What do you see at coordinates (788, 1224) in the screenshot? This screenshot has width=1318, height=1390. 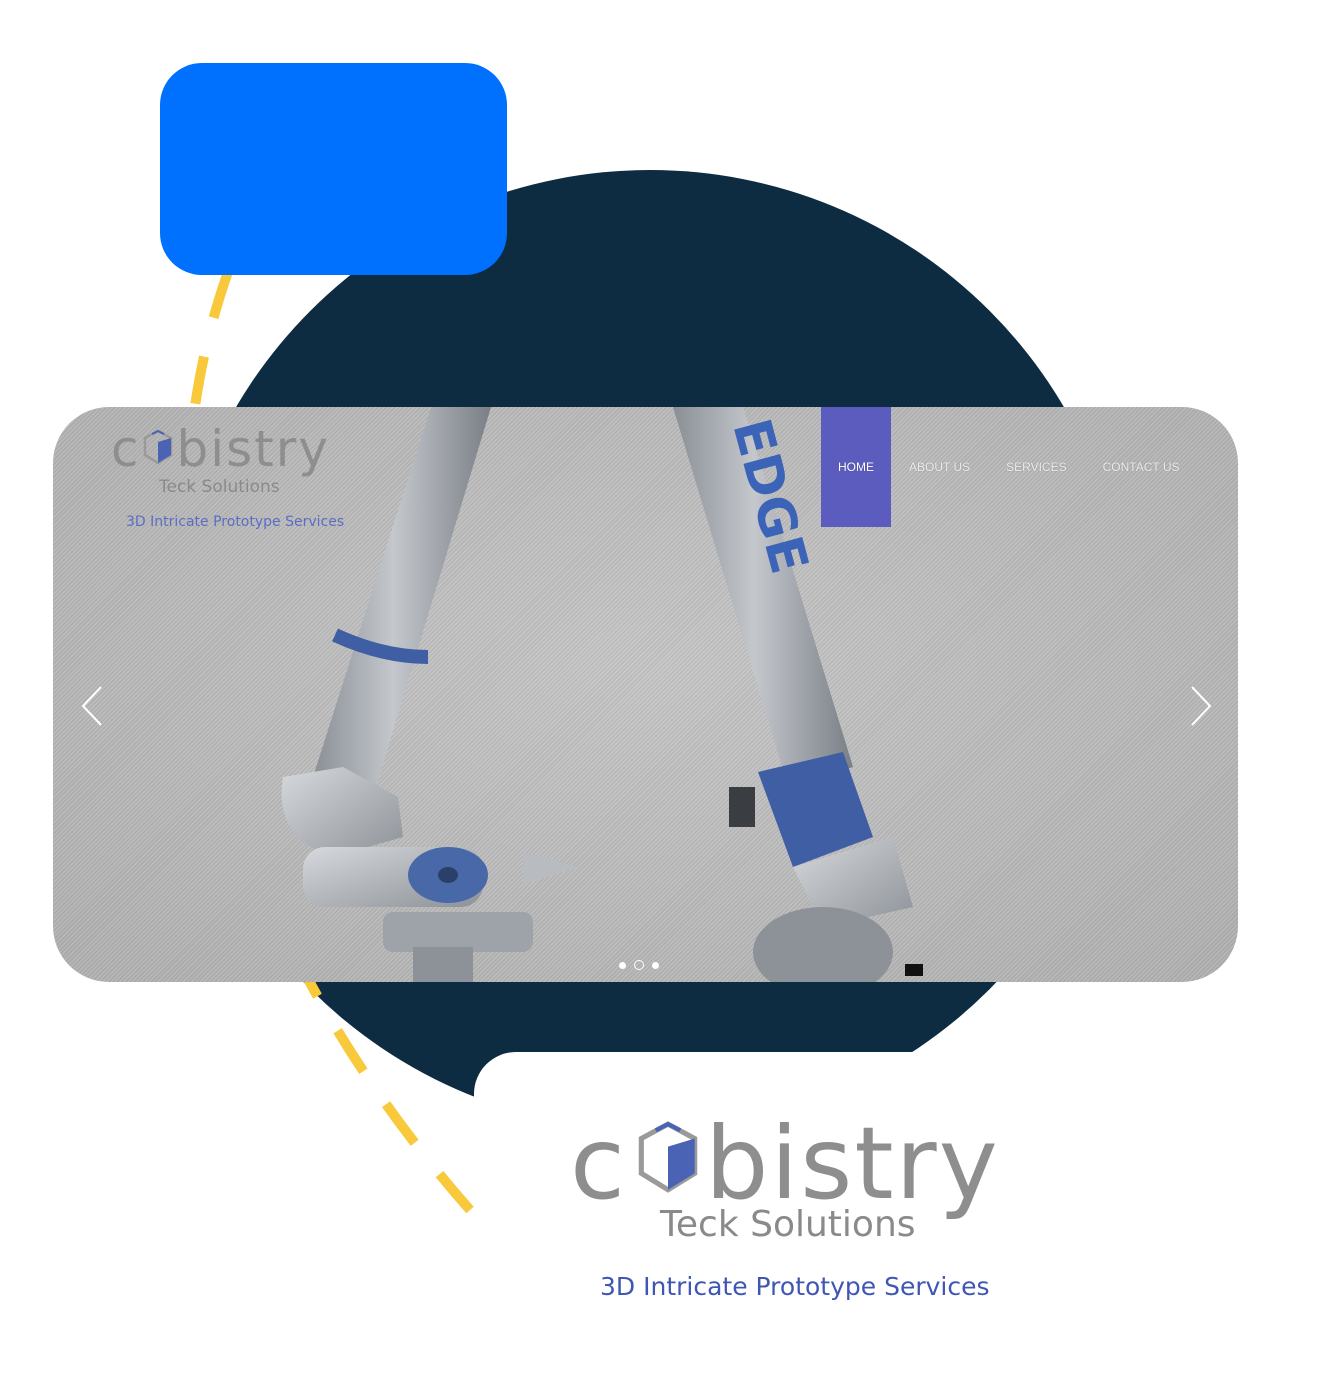 I see `brand-subtitle: Teck Solutions` at bounding box center [788, 1224].